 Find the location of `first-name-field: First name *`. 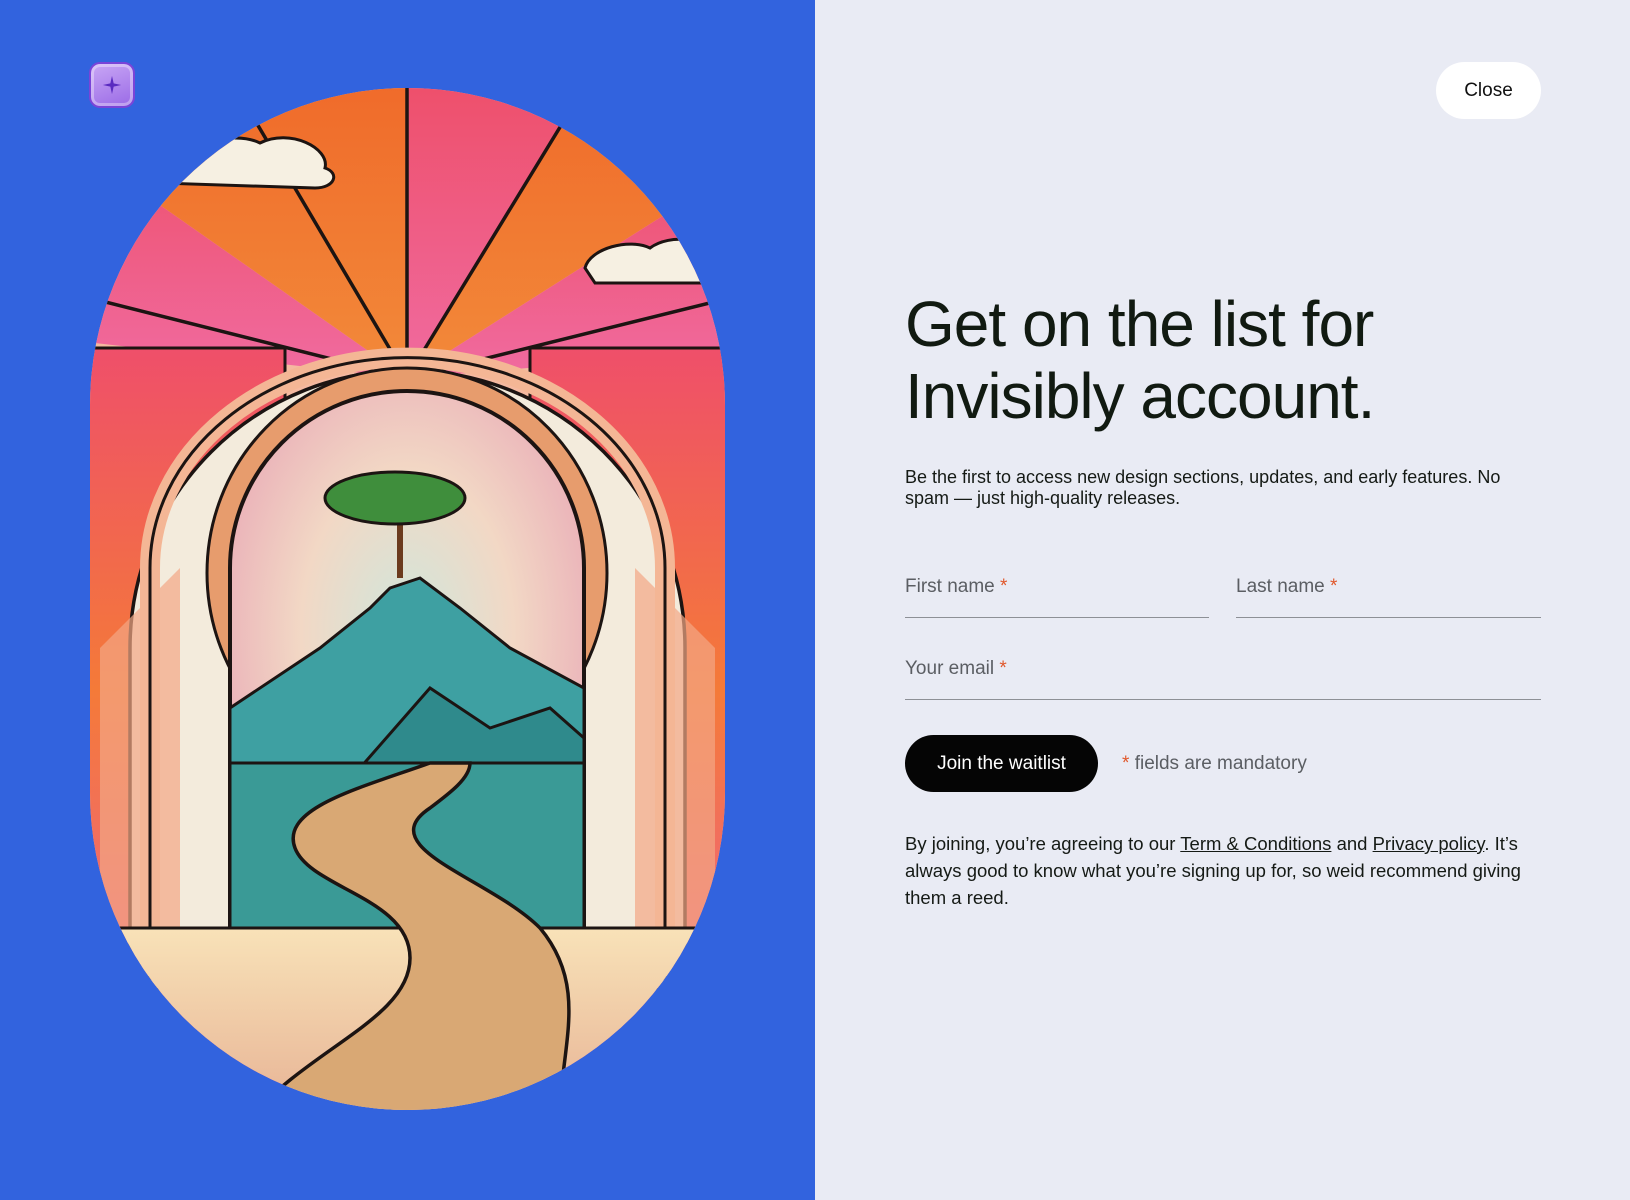

first-name-field: First name * is located at coordinates (1057, 592).